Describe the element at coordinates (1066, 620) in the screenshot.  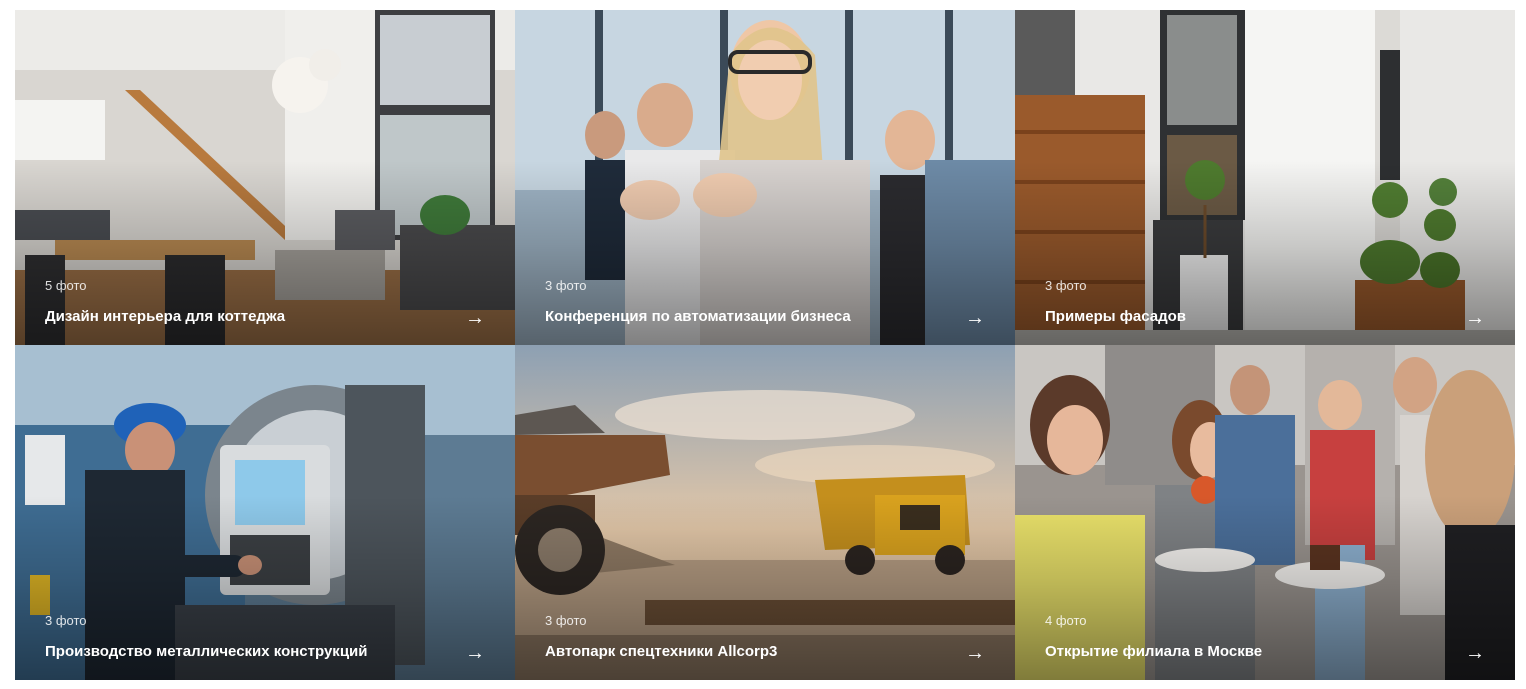
I see `photo-count: 4 фото` at that location.